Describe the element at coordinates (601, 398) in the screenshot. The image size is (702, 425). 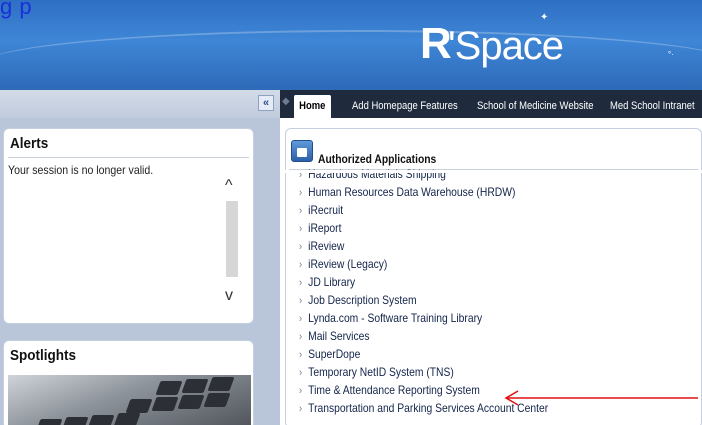
I see `red-annotation-arrow-icon` at that location.